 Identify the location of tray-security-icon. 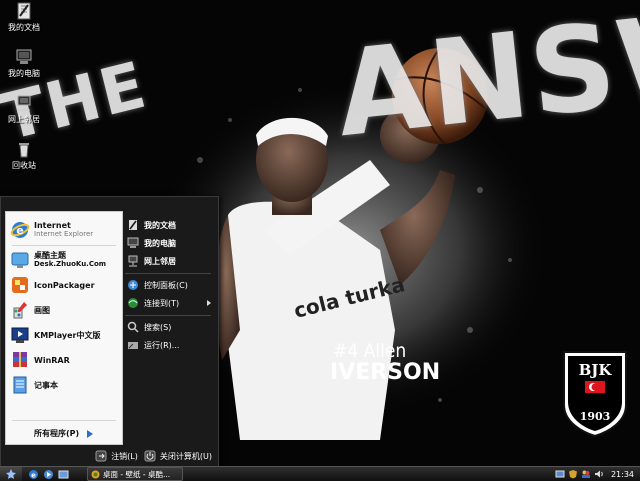
(573, 474).